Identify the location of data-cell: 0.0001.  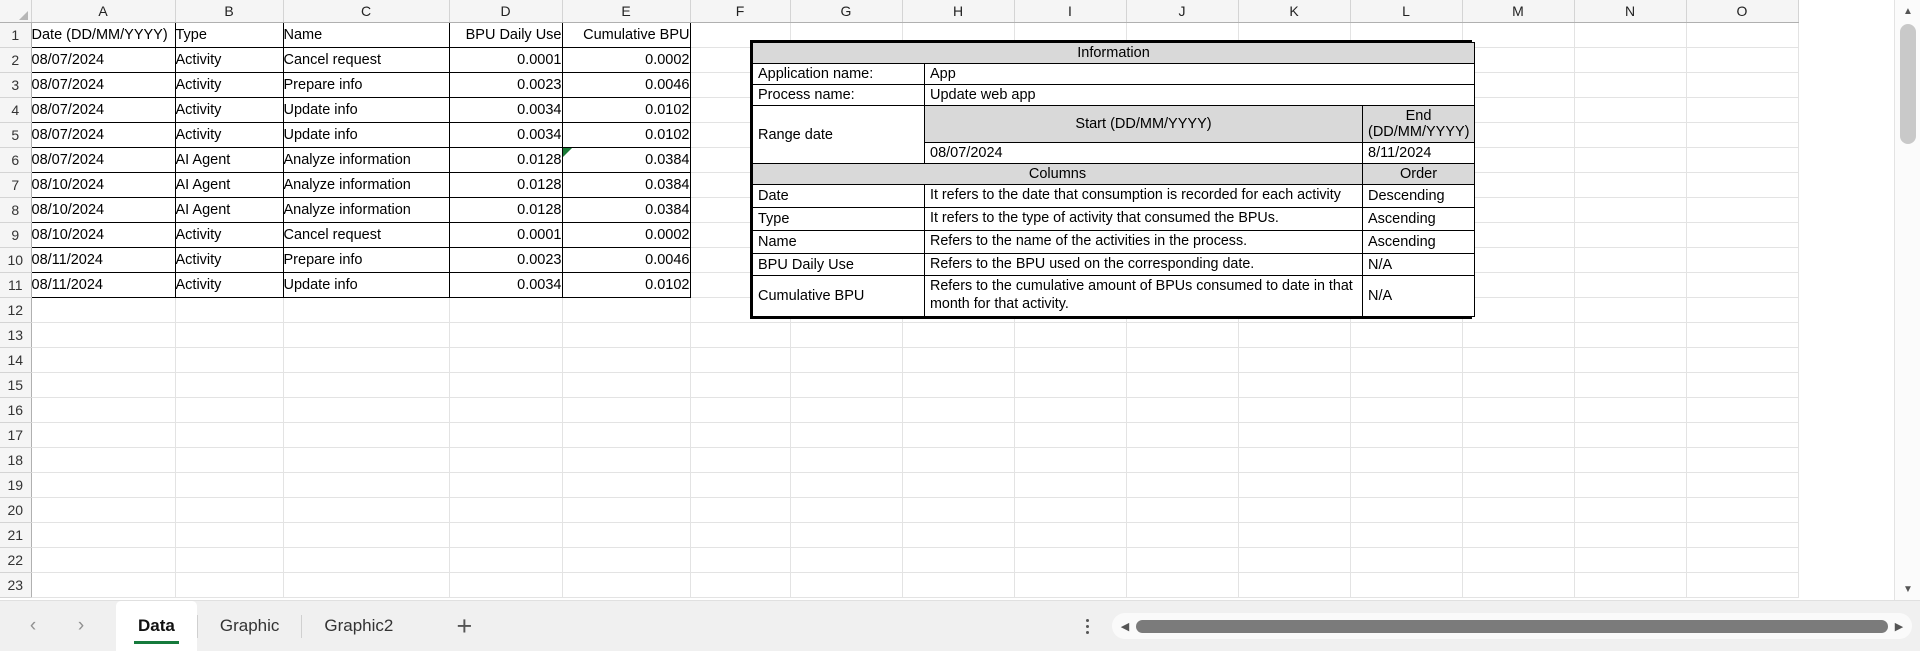
(505, 59).